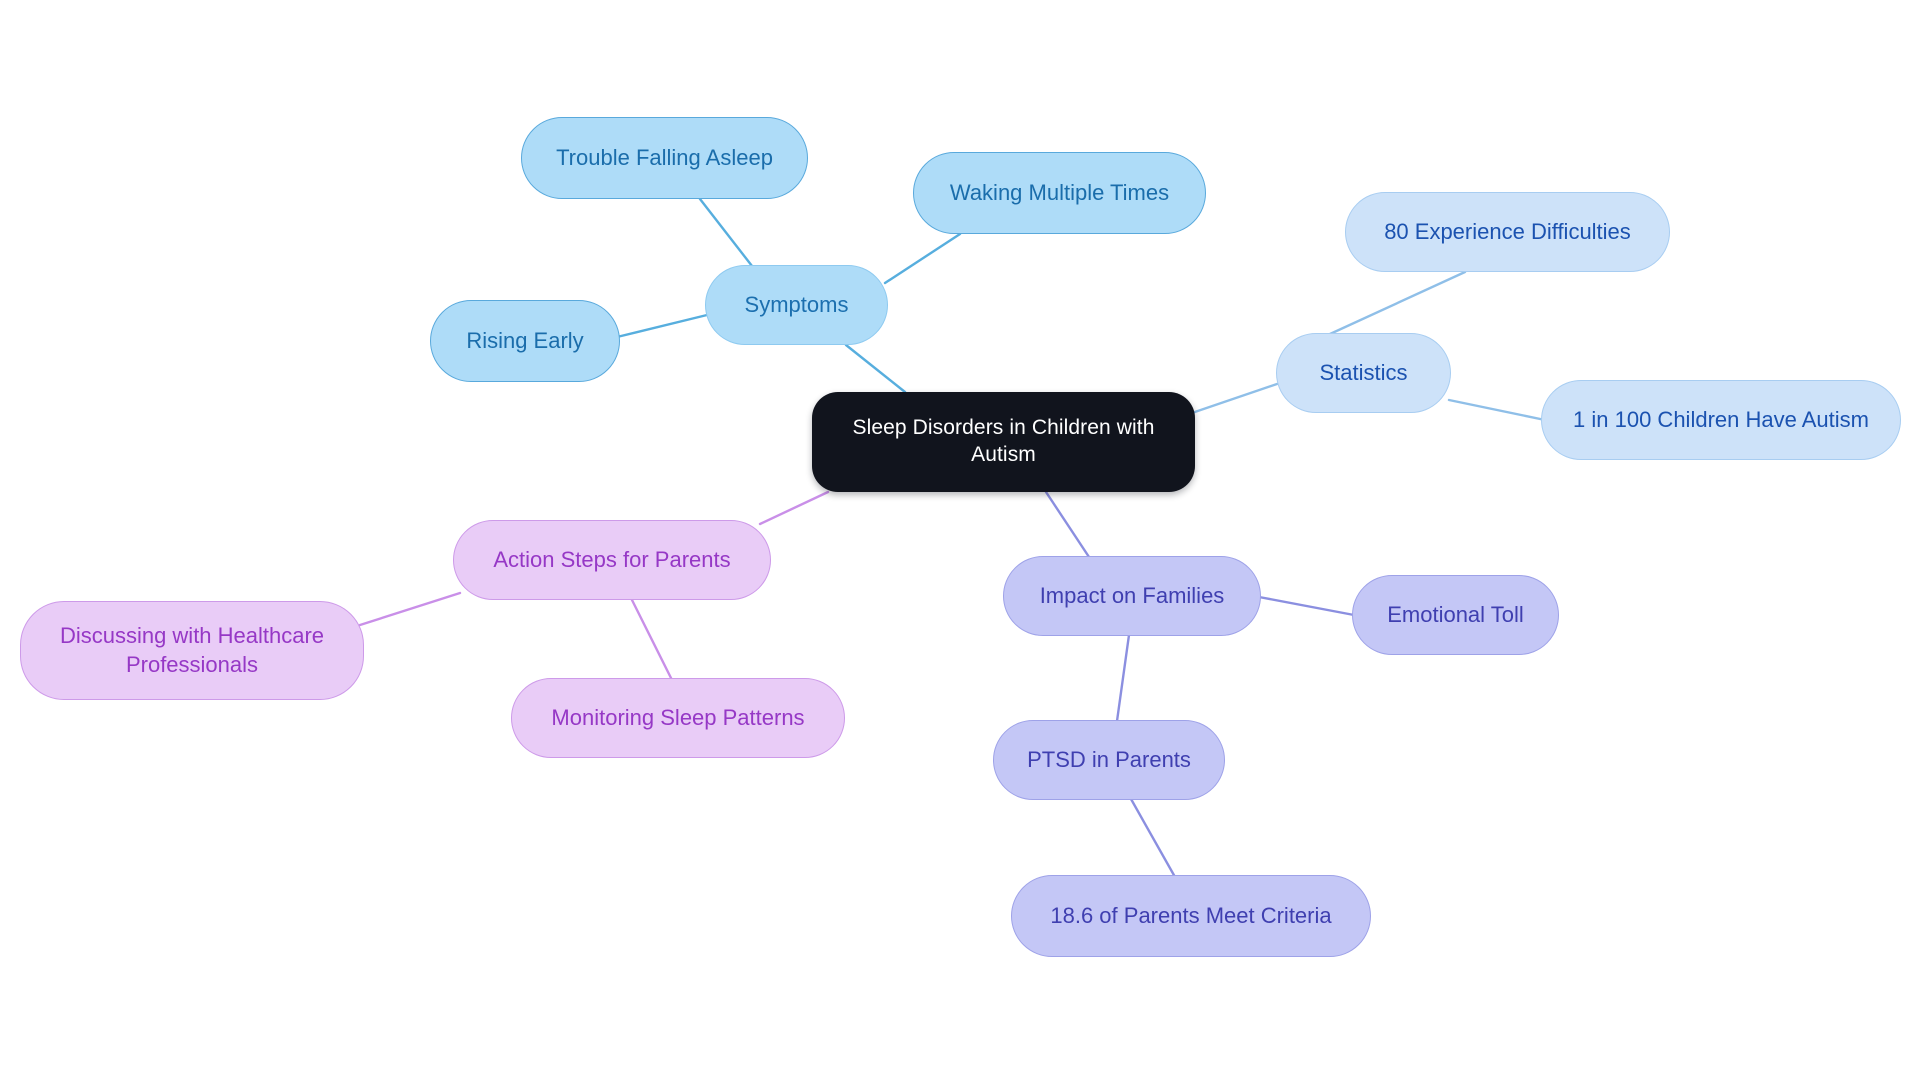 This screenshot has width=1920, height=1083. I want to click on node-label: Symptoms, so click(796, 304).